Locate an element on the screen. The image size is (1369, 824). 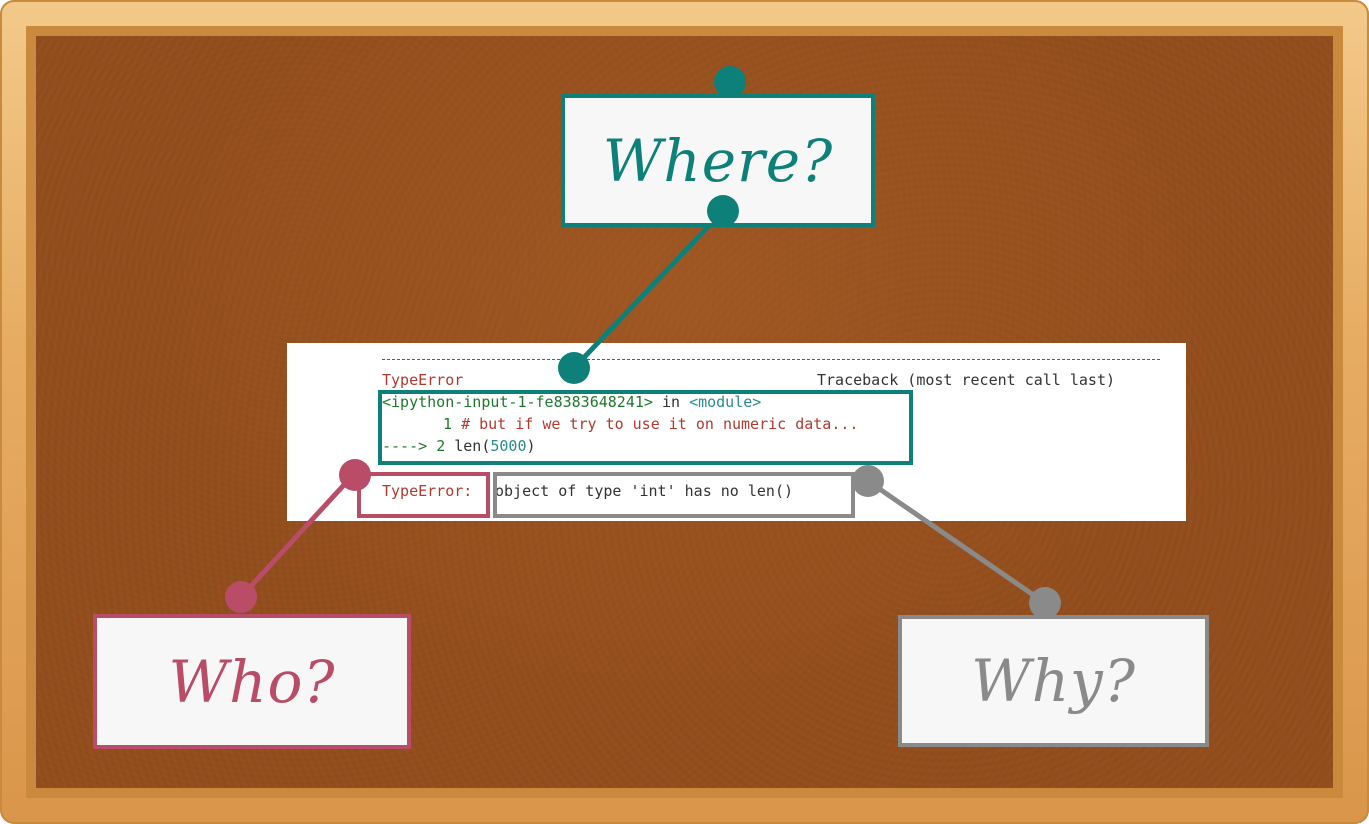
who-label-text: Who? is located at coordinates (252, 681).